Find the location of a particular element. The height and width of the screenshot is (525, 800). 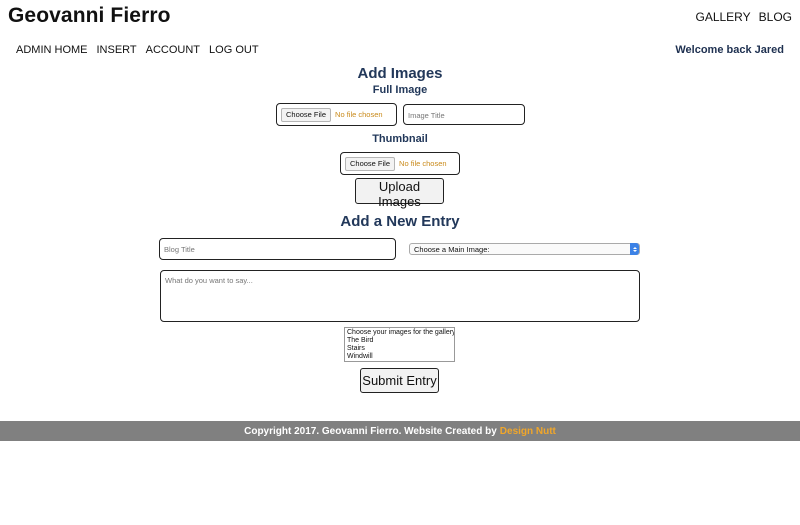

blog-title-field is located at coordinates (277, 249).